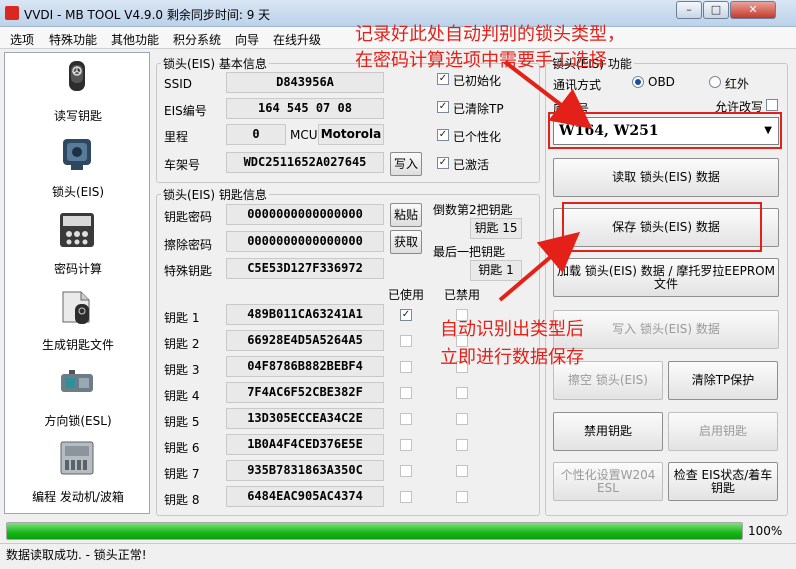 This screenshot has height=569, width=796. Describe the element at coordinates (73, 39) in the screenshot. I see `menu-special-functions: 特殊功能` at that location.